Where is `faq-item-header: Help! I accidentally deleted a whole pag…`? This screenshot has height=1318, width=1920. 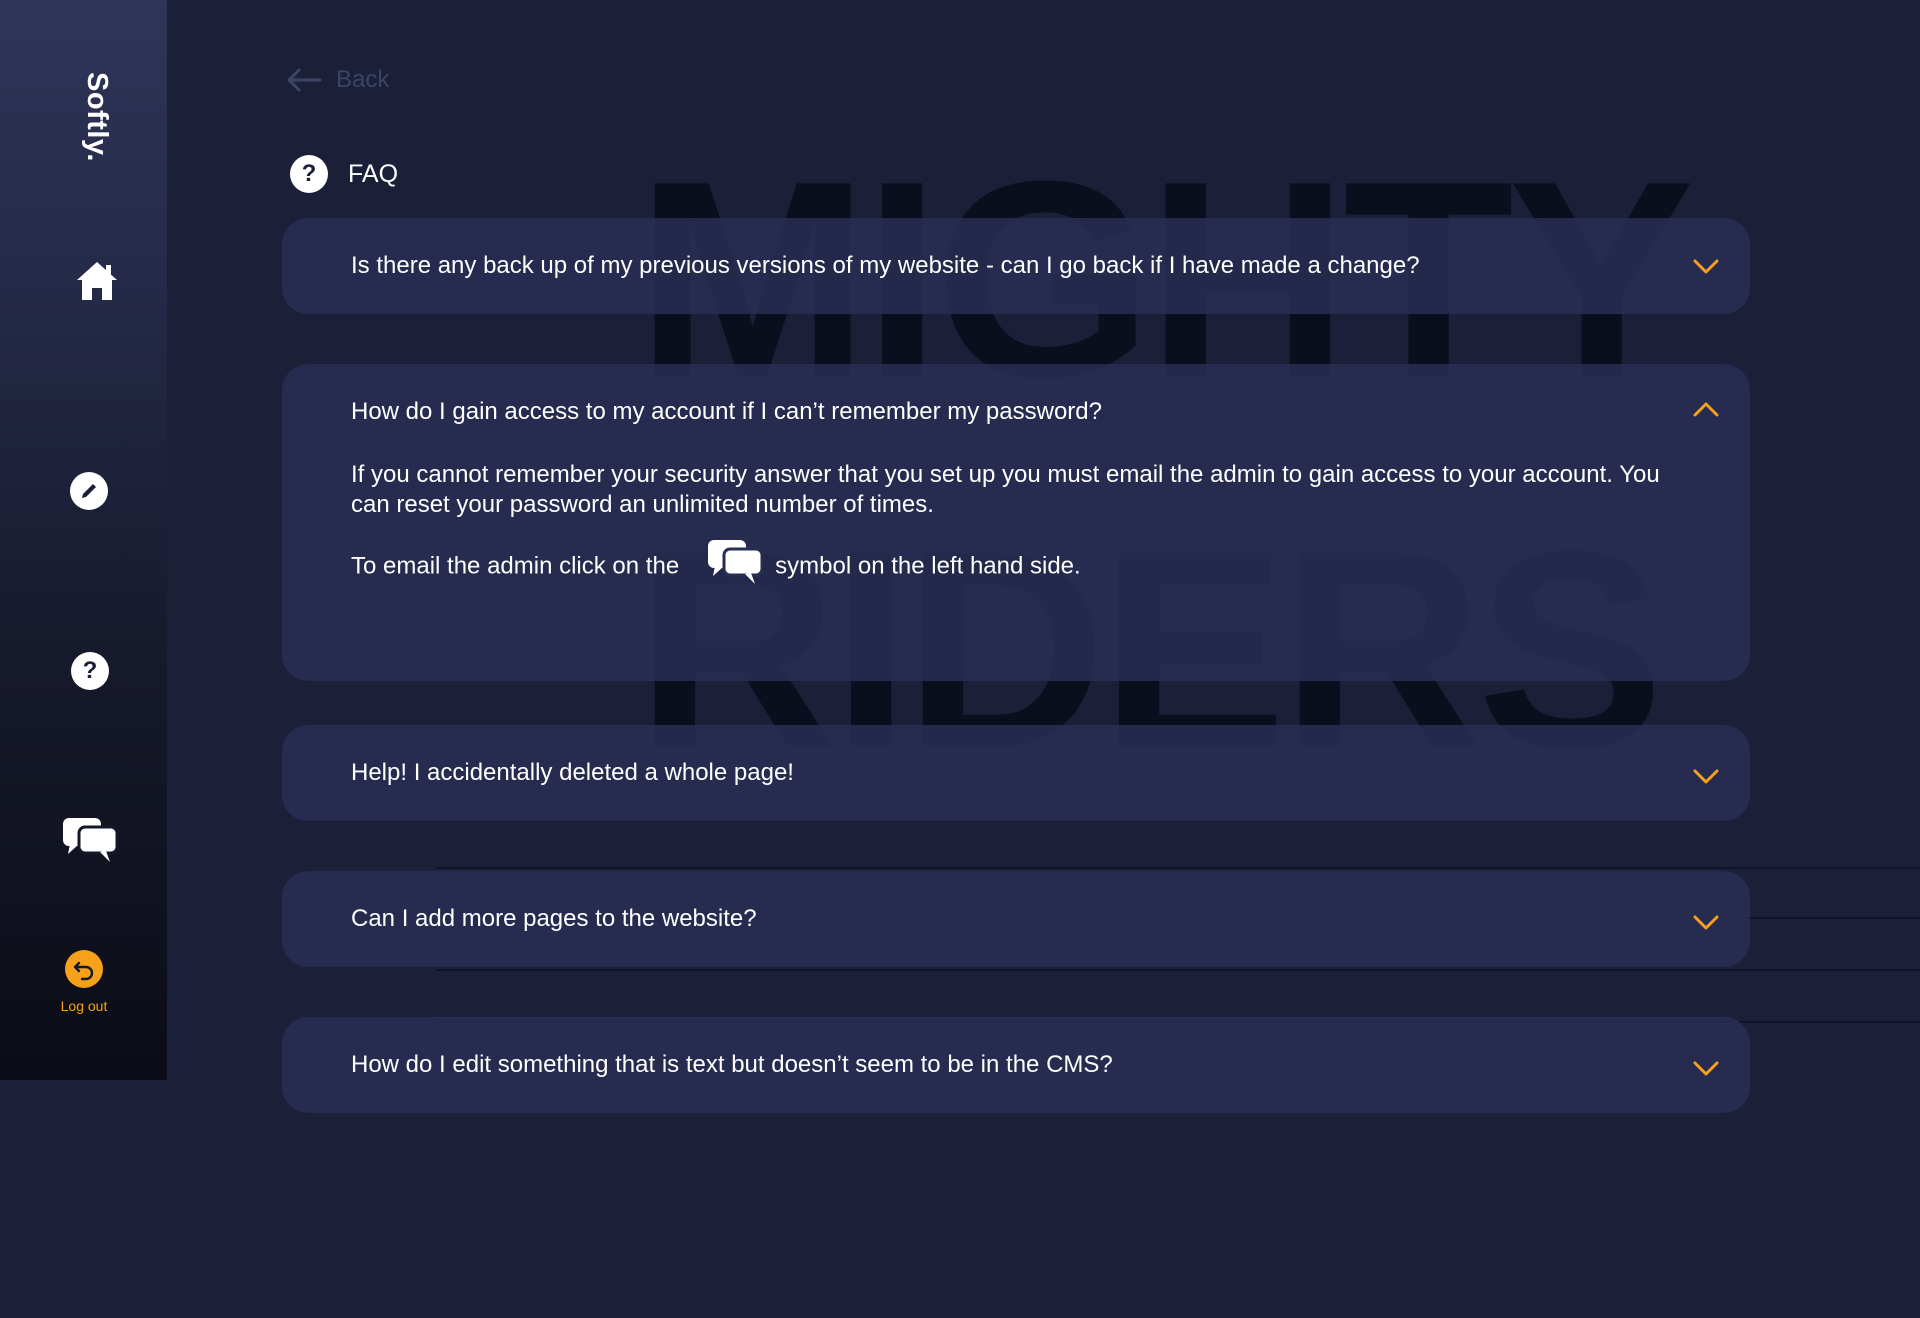
faq-item-header: Help! I accidentally deleted a whole pag… is located at coordinates (1016, 773).